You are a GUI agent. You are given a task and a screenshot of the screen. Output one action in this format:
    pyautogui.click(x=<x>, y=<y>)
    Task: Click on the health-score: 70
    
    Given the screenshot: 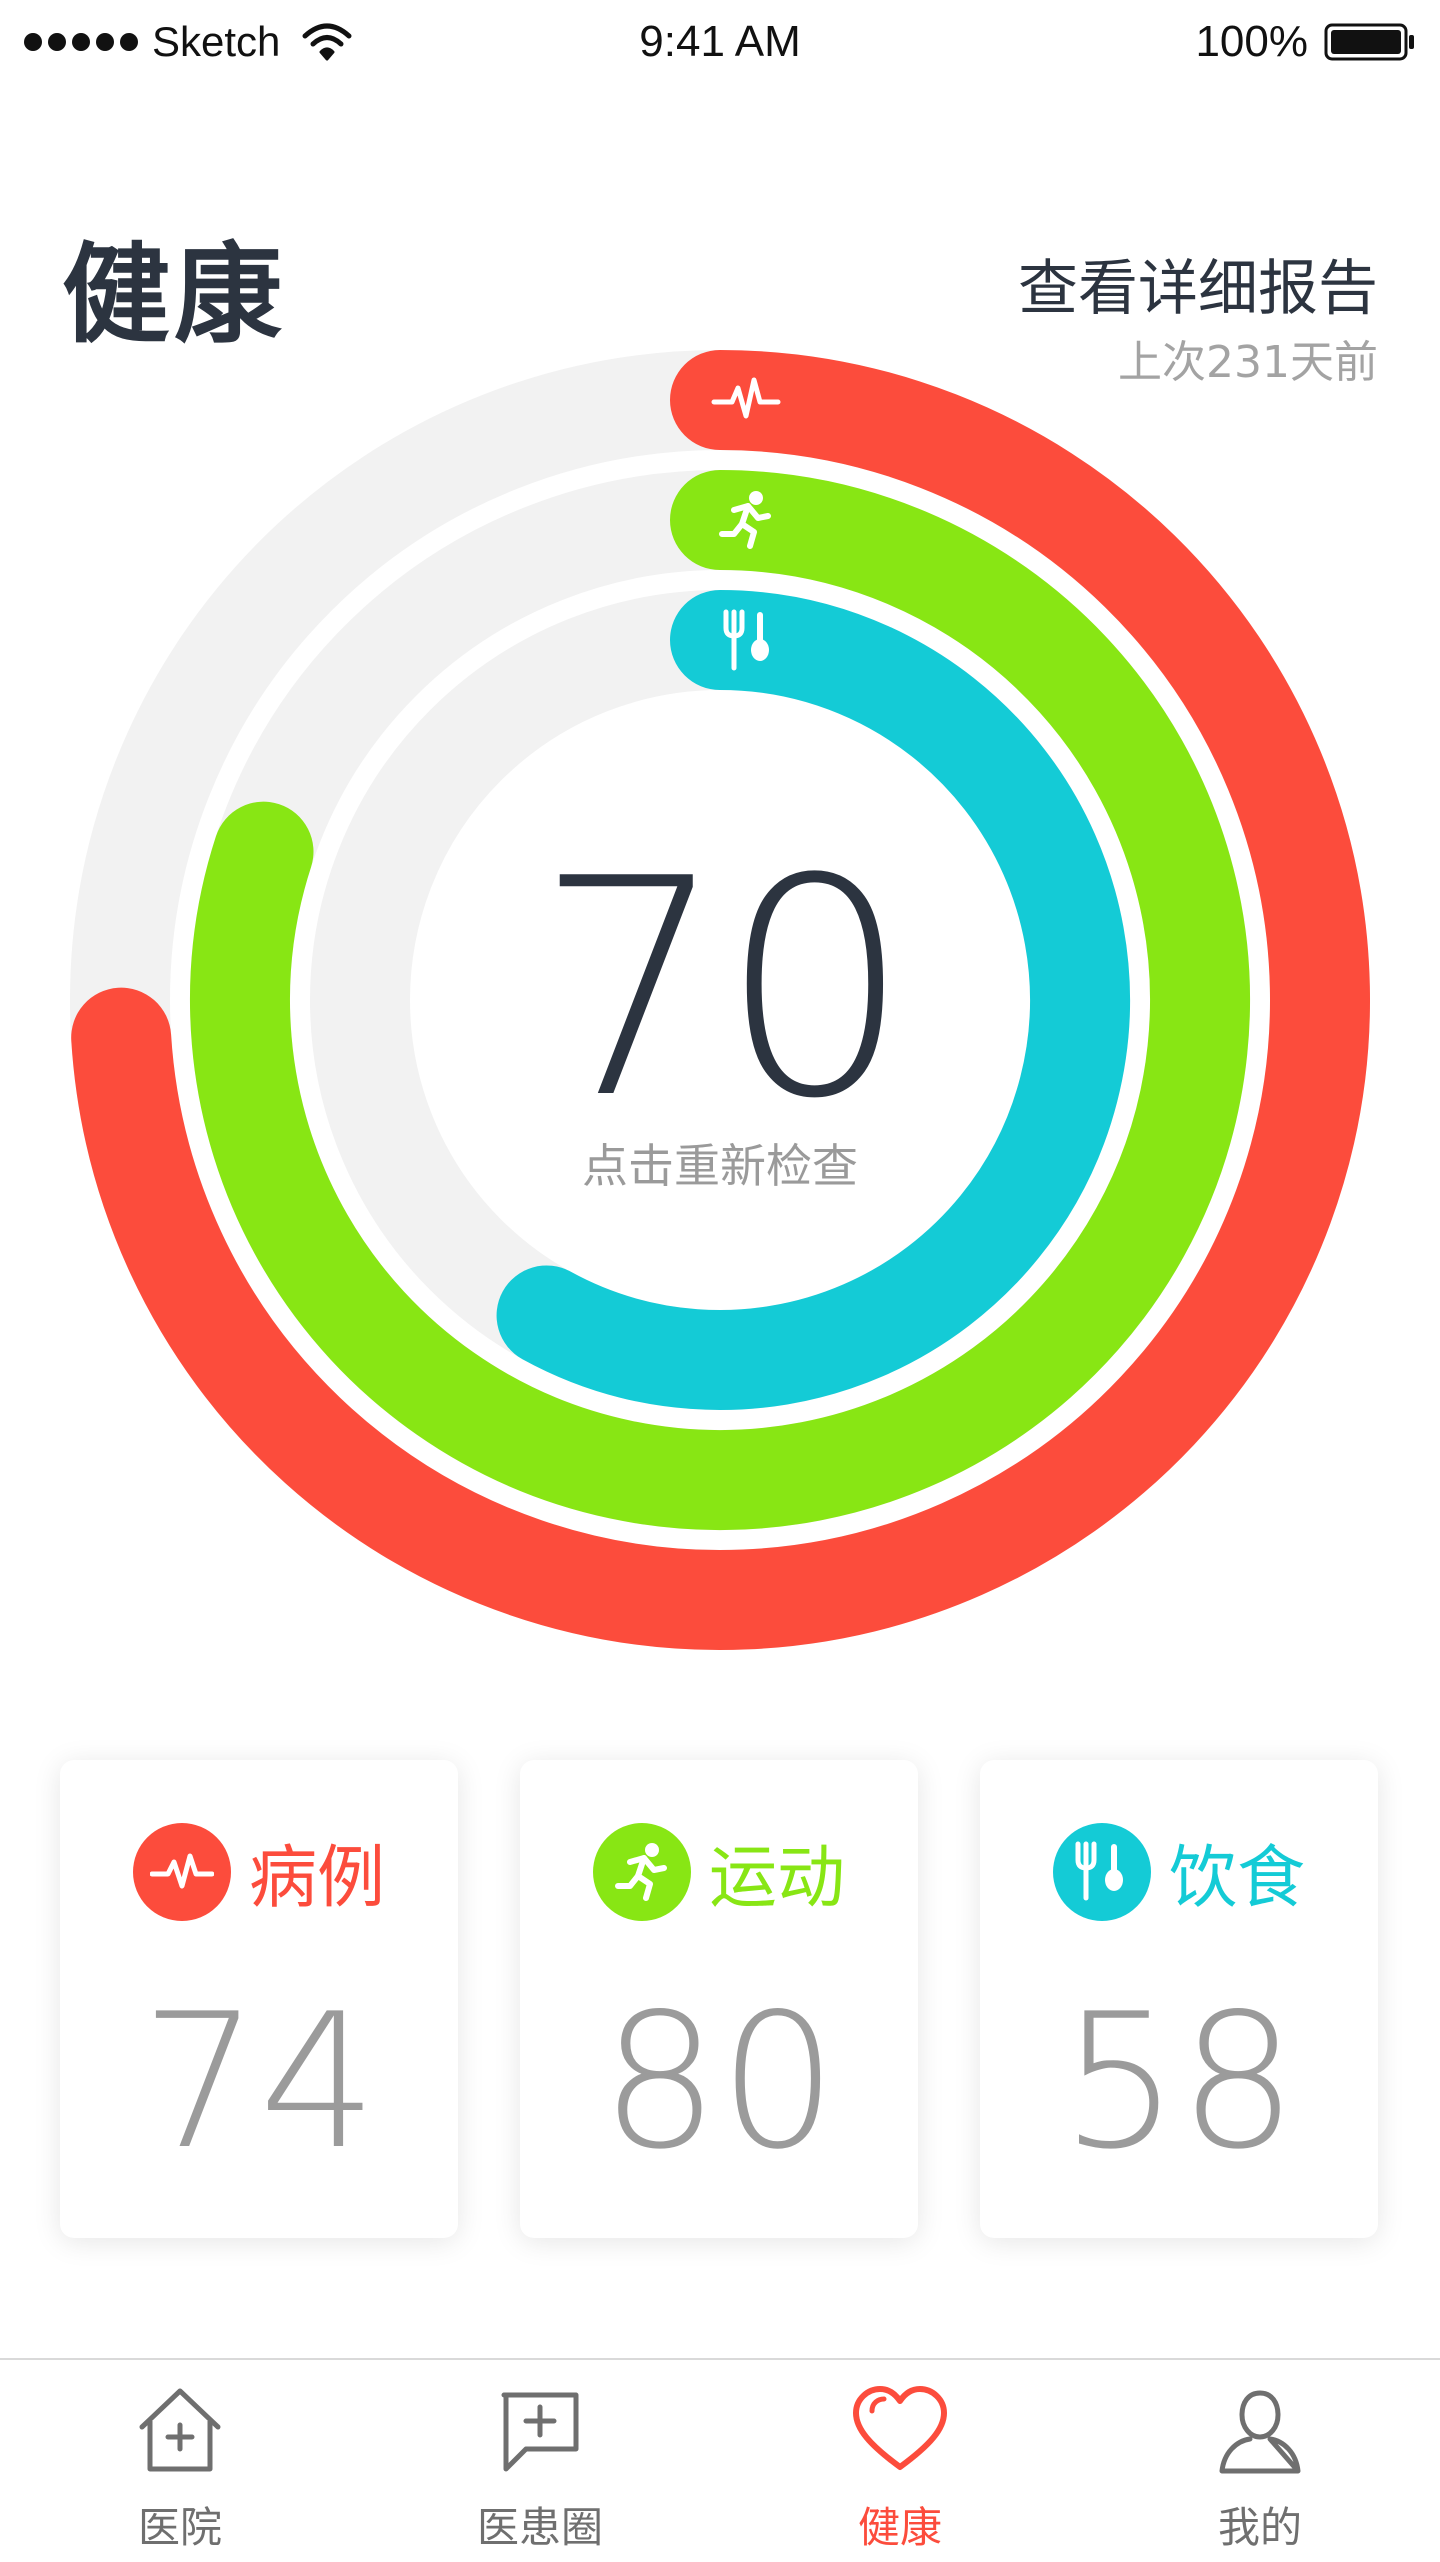 What is the action you would take?
    pyautogui.click(x=723, y=989)
    